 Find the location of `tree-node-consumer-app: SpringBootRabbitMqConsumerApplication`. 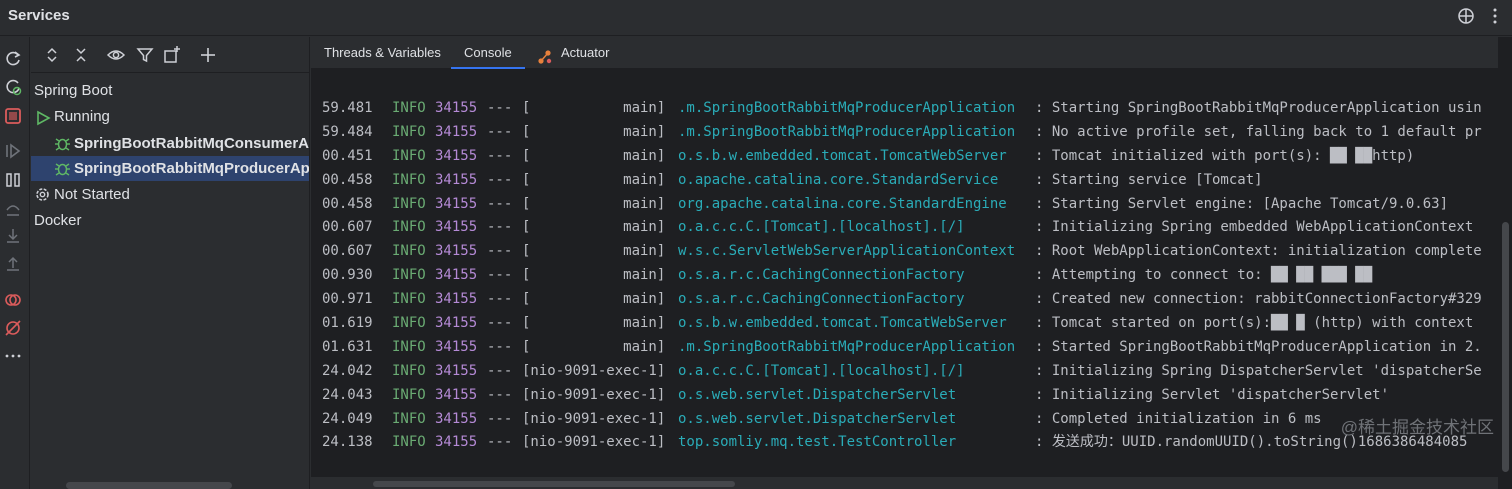

tree-node-consumer-app: SpringBootRabbitMqConsumerApplication is located at coordinates (170, 143).